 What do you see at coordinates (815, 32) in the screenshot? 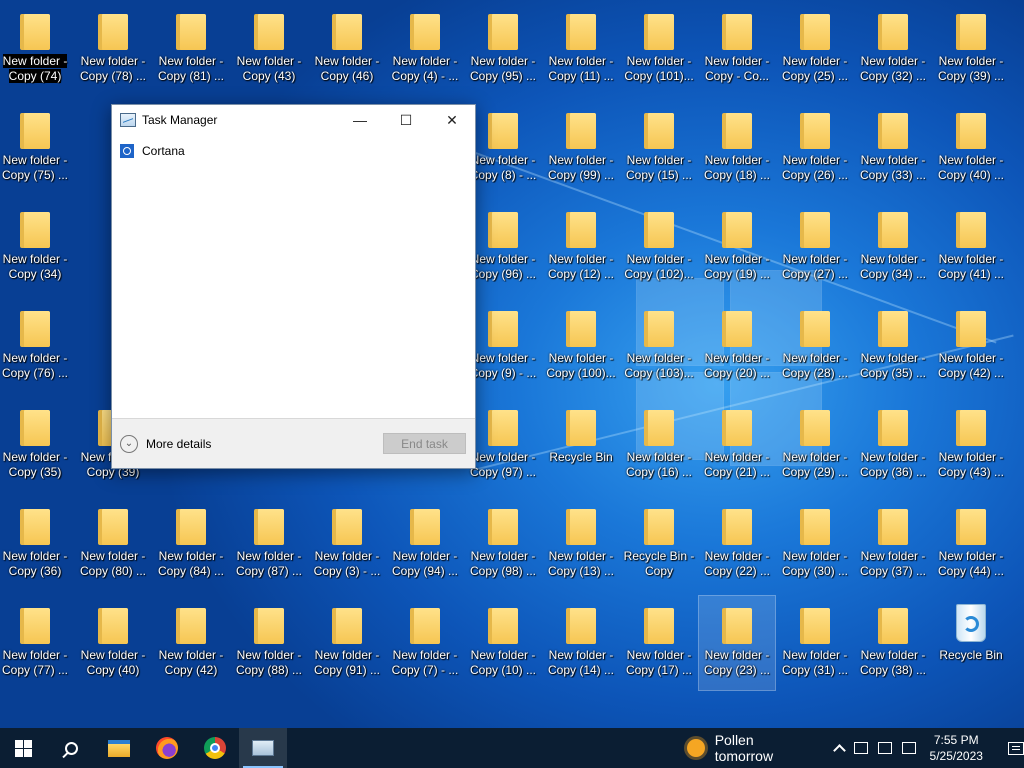
I see `folder-icon` at bounding box center [815, 32].